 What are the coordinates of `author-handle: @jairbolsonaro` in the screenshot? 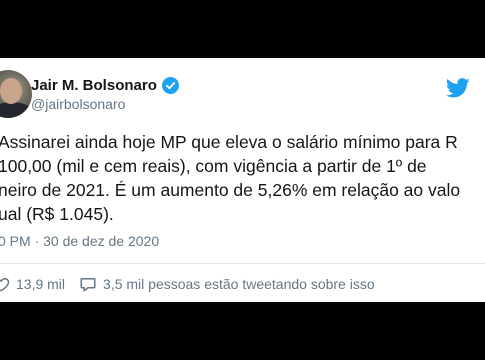 It's located at (78, 104).